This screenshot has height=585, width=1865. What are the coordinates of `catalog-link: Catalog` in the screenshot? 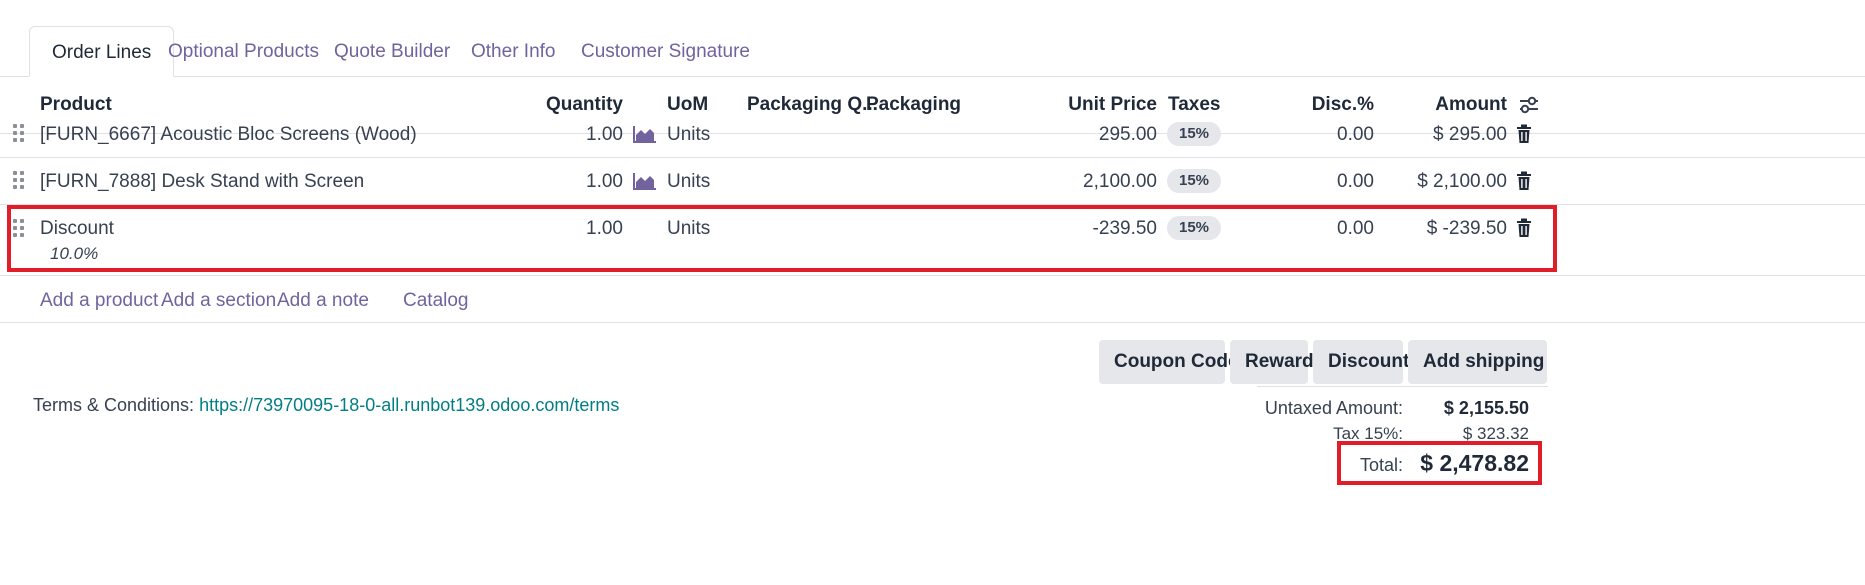 It's located at (436, 301).